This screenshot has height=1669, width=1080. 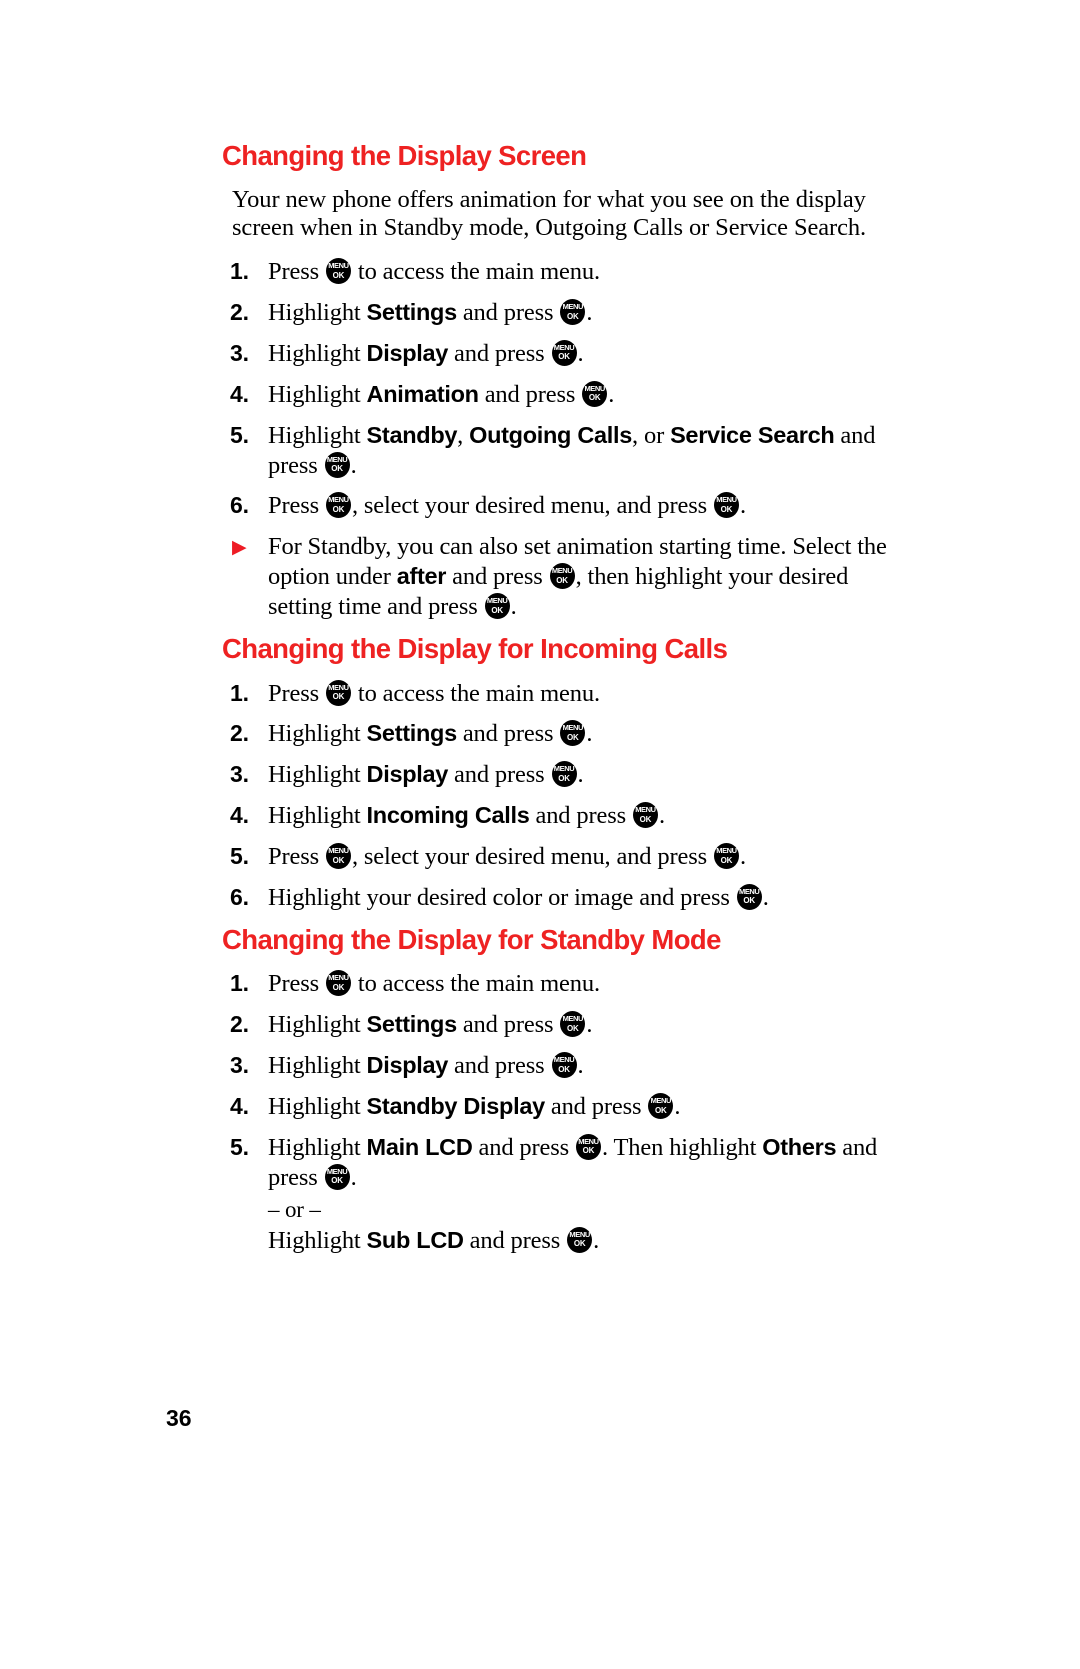 What do you see at coordinates (412, 434) in the screenshot?
I see `ui-term: Standby` at bounding box center [412, 434].